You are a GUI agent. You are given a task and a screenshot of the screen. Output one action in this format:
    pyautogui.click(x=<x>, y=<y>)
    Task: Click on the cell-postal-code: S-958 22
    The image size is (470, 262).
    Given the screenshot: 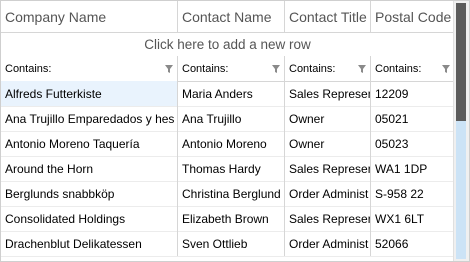 What is the action you would take?
    pyautogui.click(x=412, y=193)
    